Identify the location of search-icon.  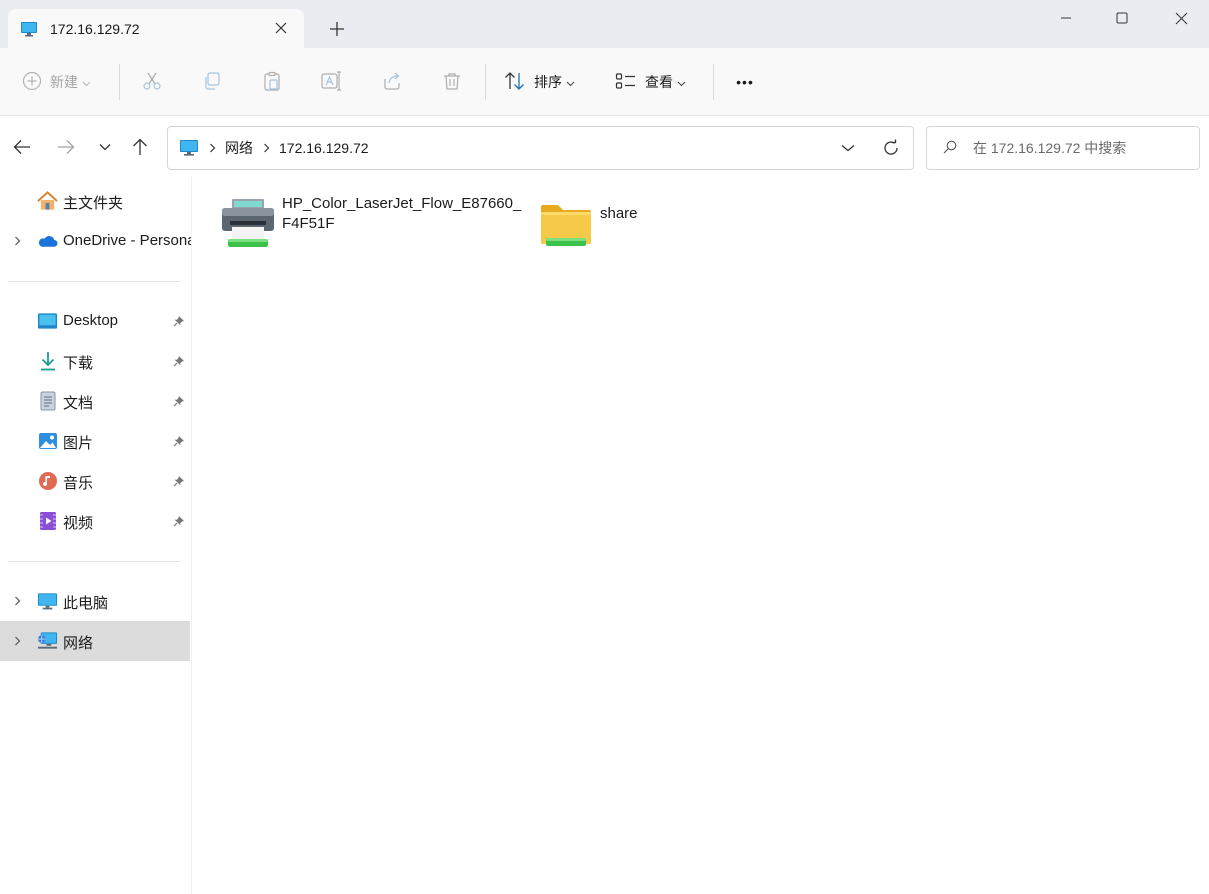
(950, 148).